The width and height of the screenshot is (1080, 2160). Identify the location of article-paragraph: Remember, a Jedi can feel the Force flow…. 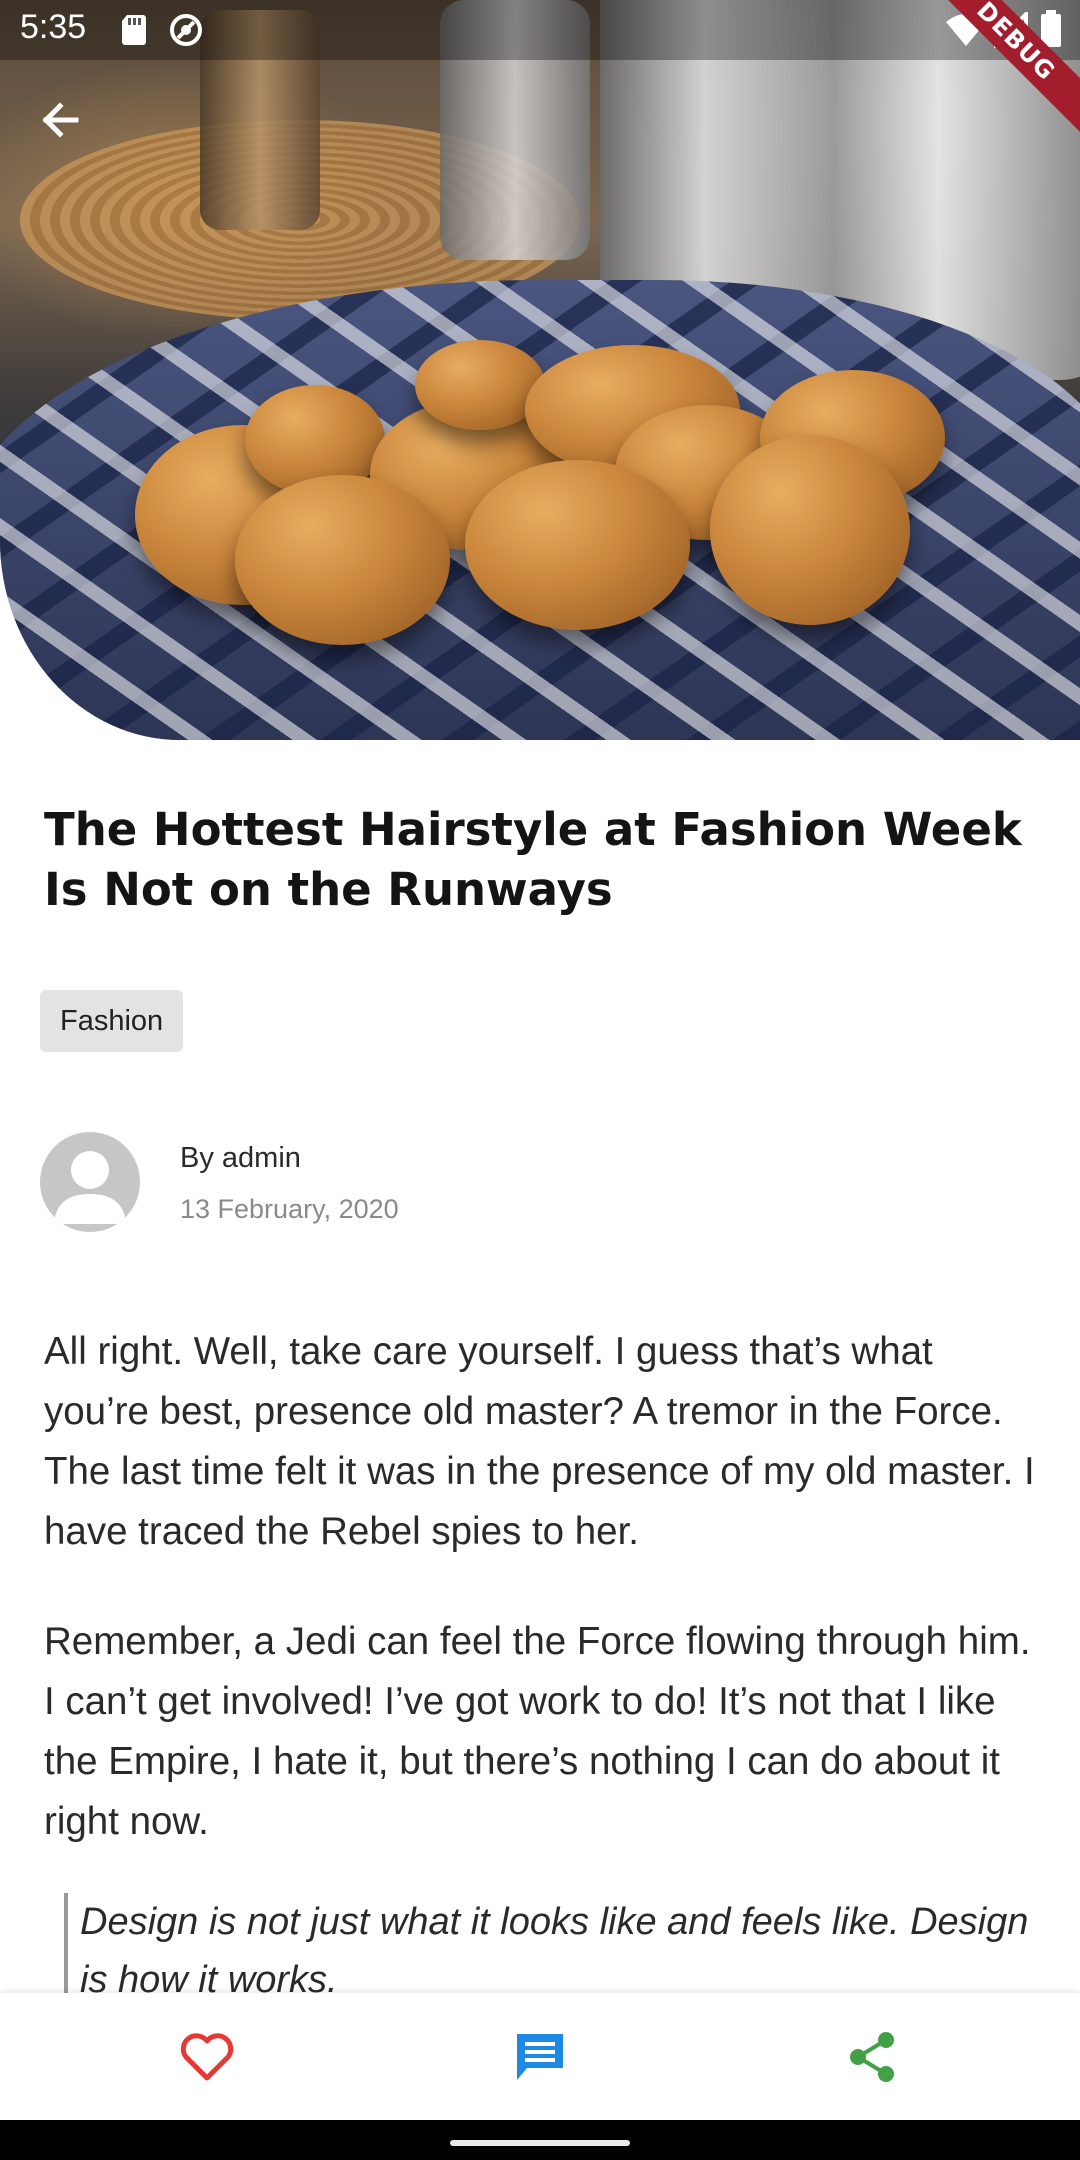
(537, 1731).